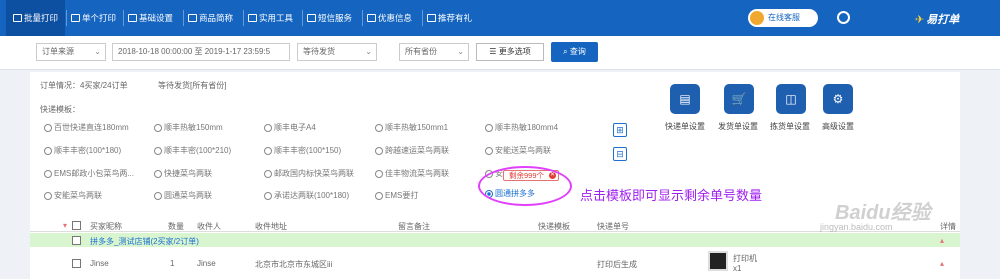 This screenshot has width=1000, height=279. Describe the element at coordinates (738, 126) in the screenshot. I see `delivery-note-settings-label: 发货单设置` at that location.